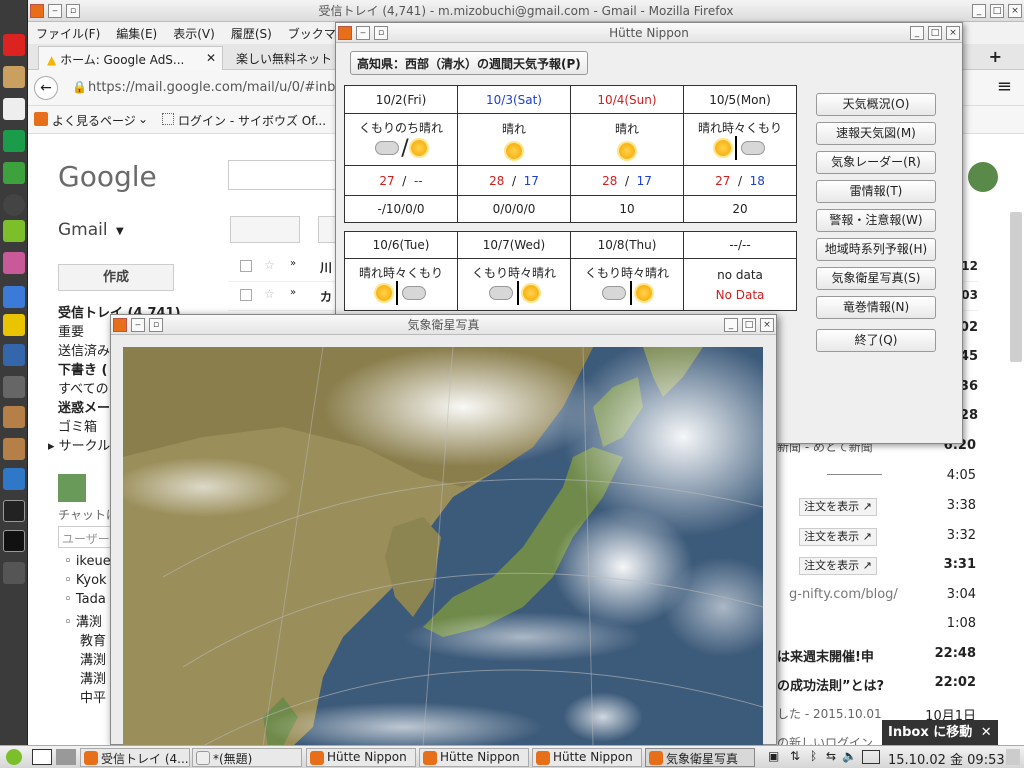 Image resolution: width=1024 pixels, height=768 pixels. Describe the element at coordinates (986, 732) in the screenshot. I see `close-icon: ✕` at that location.